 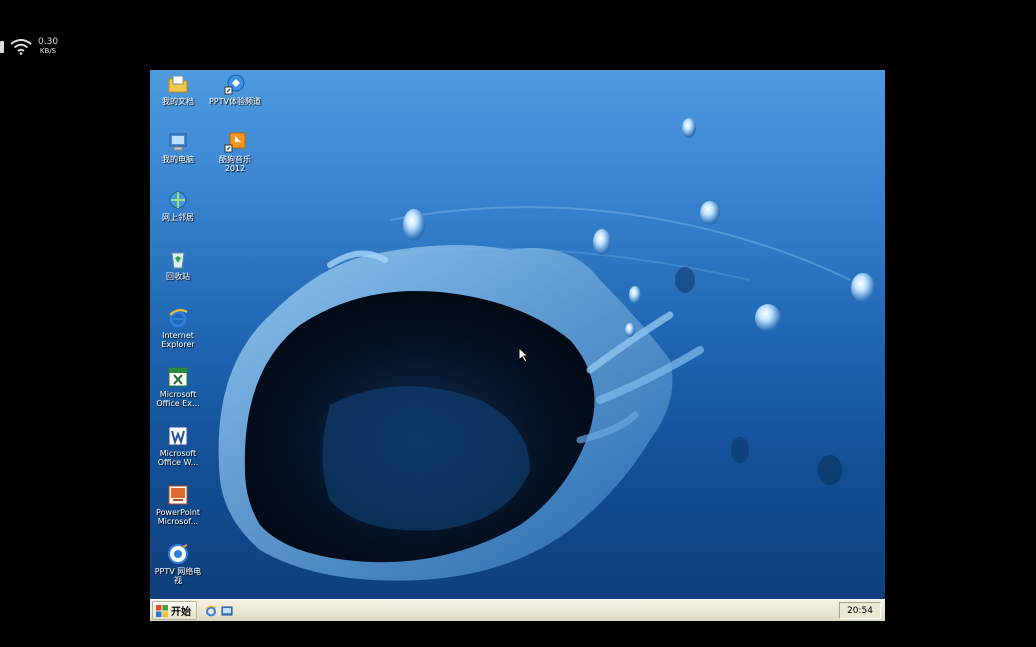 I want to click on desktop-icon-pptv-channel: PPTV体验频道, so click(x=235, y=89).